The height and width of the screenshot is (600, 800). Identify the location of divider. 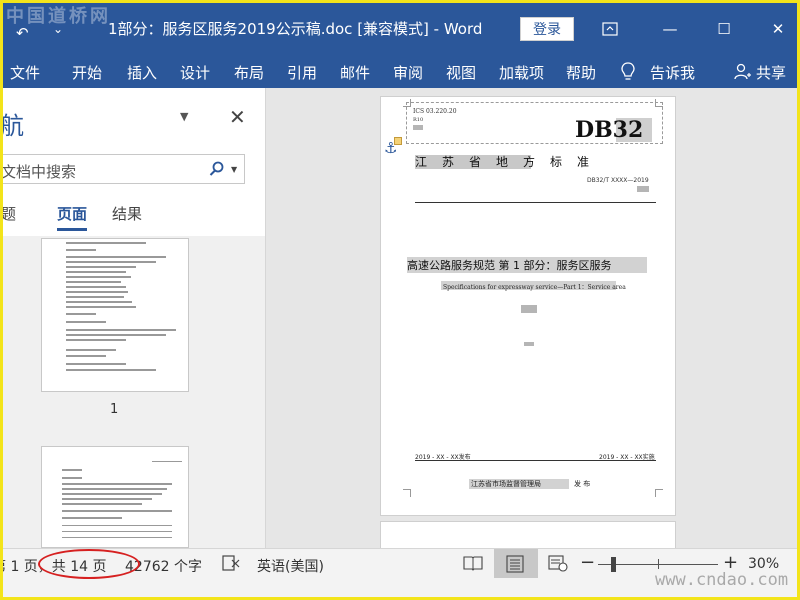
(535, 202).